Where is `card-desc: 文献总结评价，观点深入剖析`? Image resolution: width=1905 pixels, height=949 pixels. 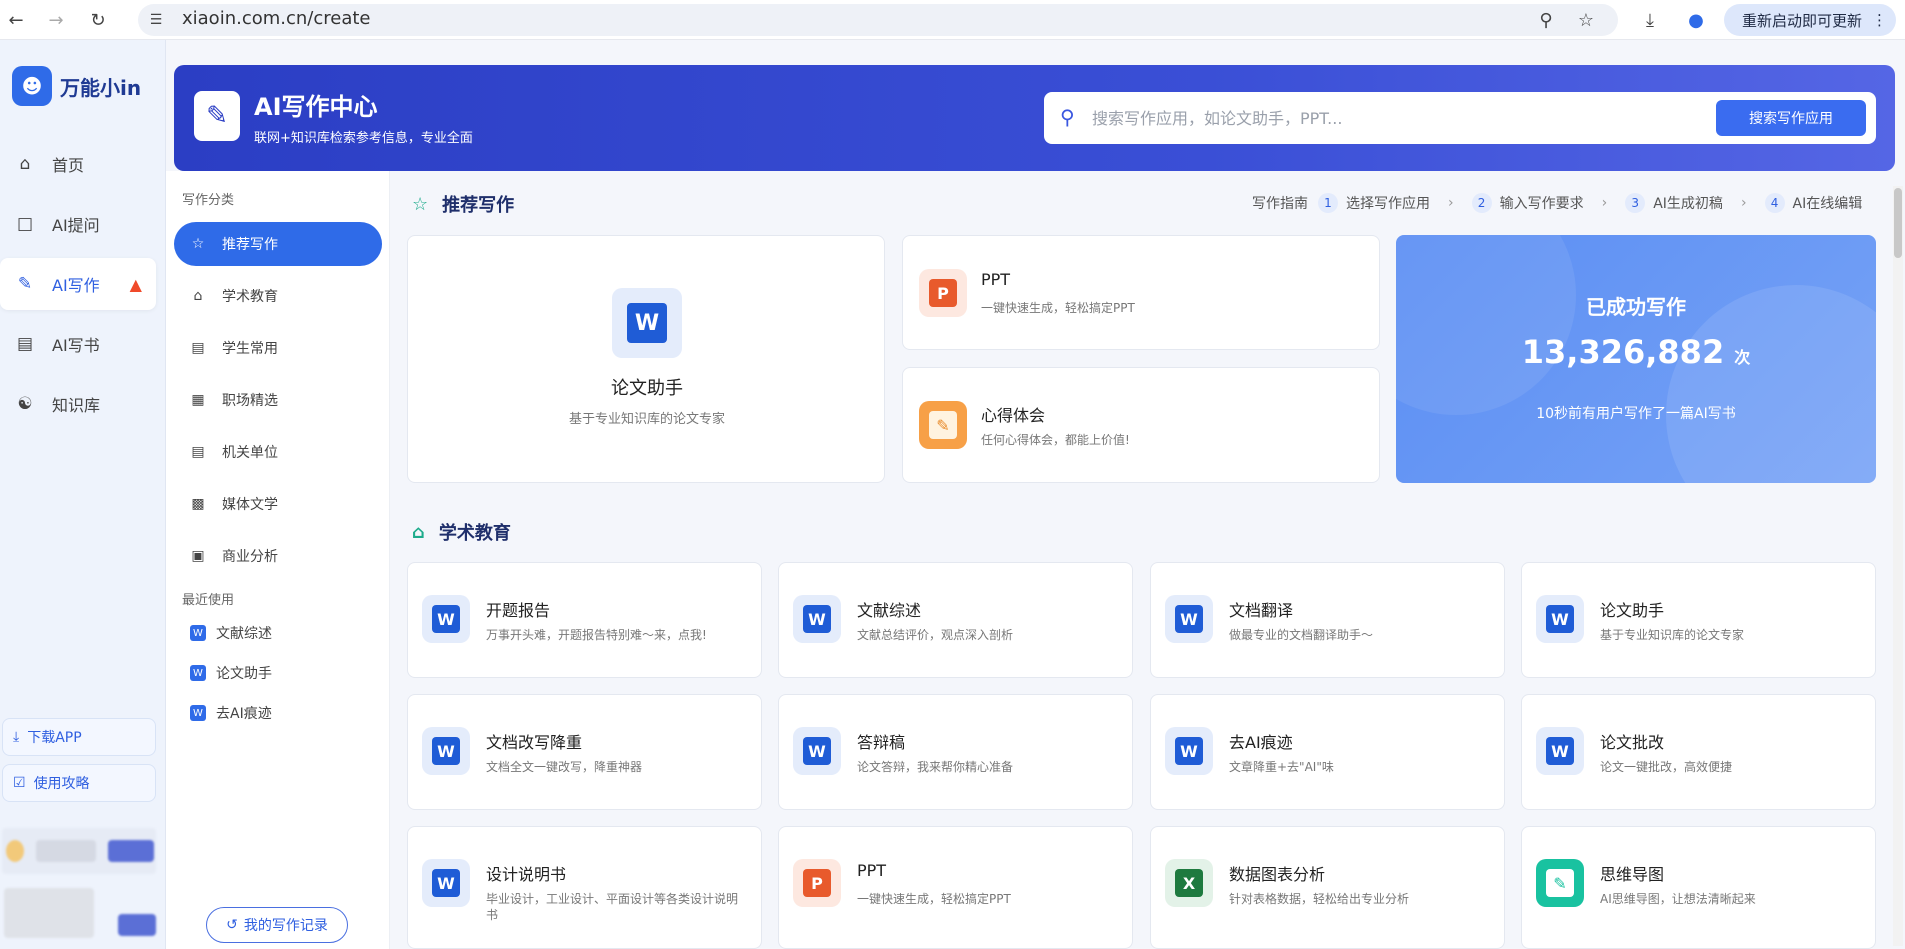 card-desc: 文献总结评价，观点深入剖析 is located at coordinates (935, 635).